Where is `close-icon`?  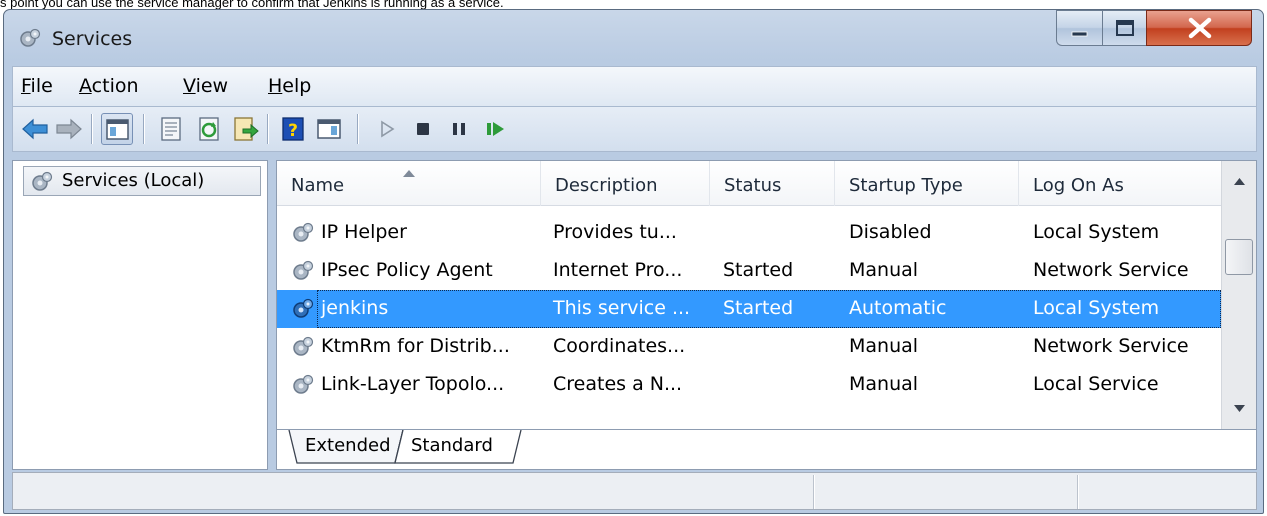 close-icon is located at coordinates (1200, 28).